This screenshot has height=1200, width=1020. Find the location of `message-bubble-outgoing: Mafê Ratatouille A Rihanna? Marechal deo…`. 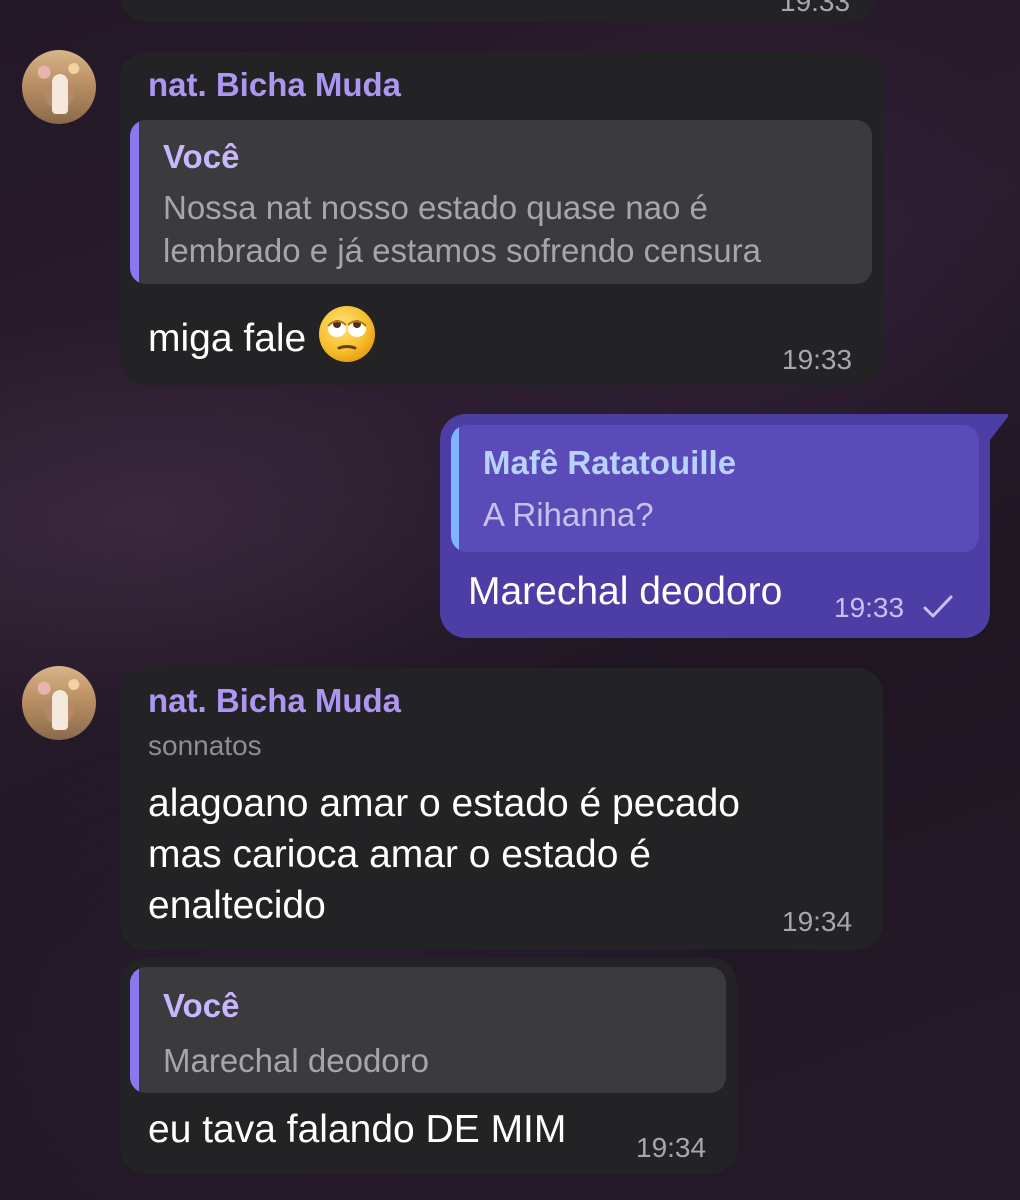

message-bubble-outgoing: Mafê Ratatouille A Rihanna? Marechal deo… is located at coordinates (715, 526).